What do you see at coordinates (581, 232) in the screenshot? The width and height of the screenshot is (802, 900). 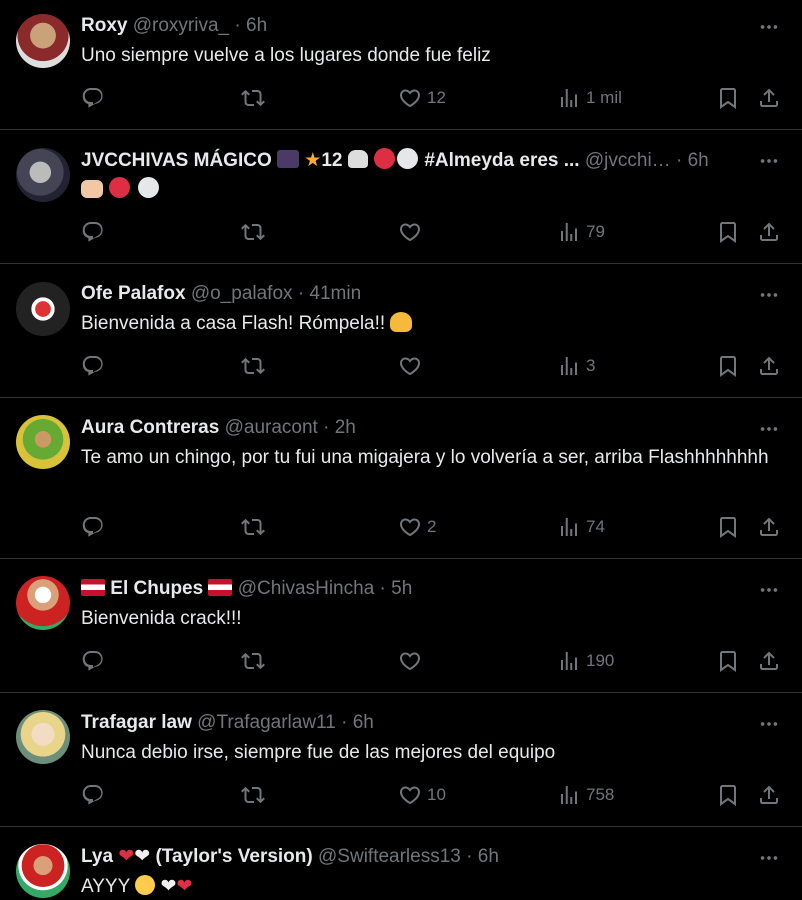 I see `views-button: 79` at bounding box center [581, 232].